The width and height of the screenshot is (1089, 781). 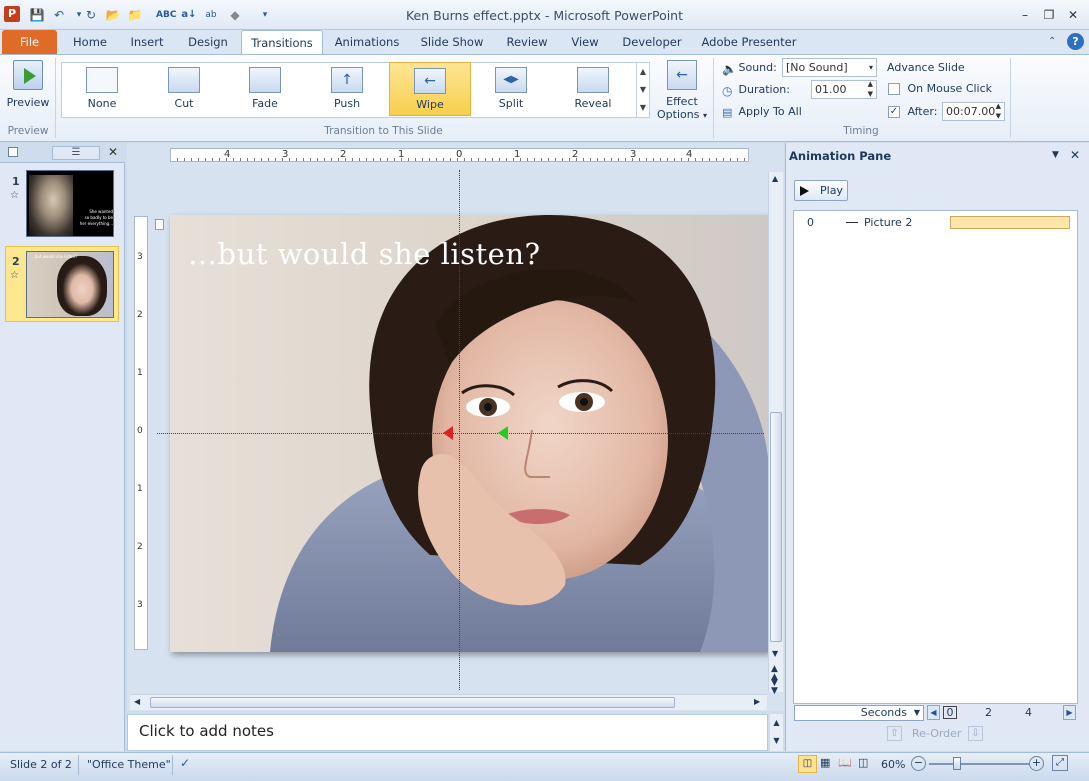 What do you see at coordinates (979, 764) in the screenshot?
I see `zoom-slider-track` at bounding box center [979, 764].